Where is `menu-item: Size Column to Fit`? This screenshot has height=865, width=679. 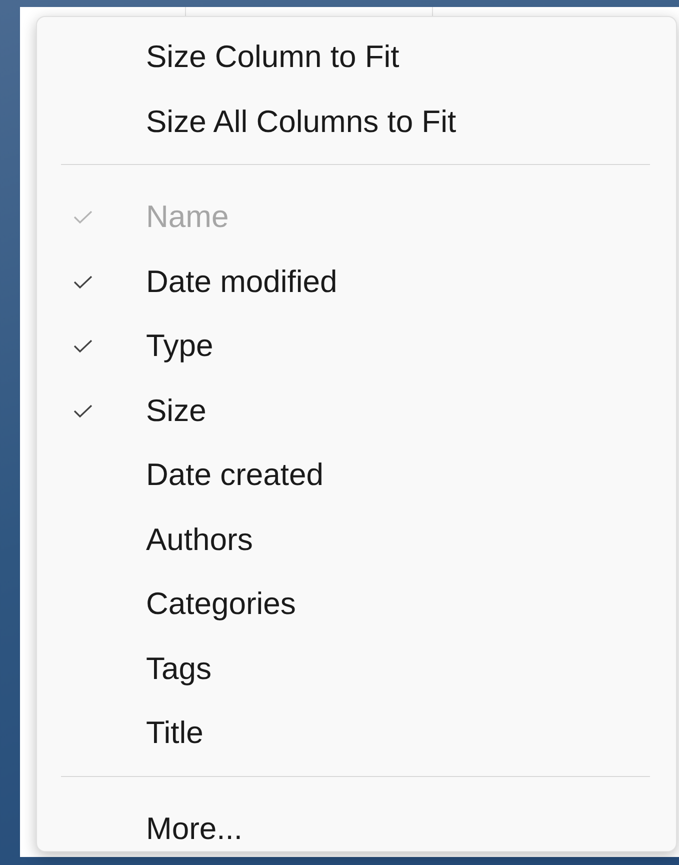
menu-item: Size Column to Fit is located at coordinates (356, 57).